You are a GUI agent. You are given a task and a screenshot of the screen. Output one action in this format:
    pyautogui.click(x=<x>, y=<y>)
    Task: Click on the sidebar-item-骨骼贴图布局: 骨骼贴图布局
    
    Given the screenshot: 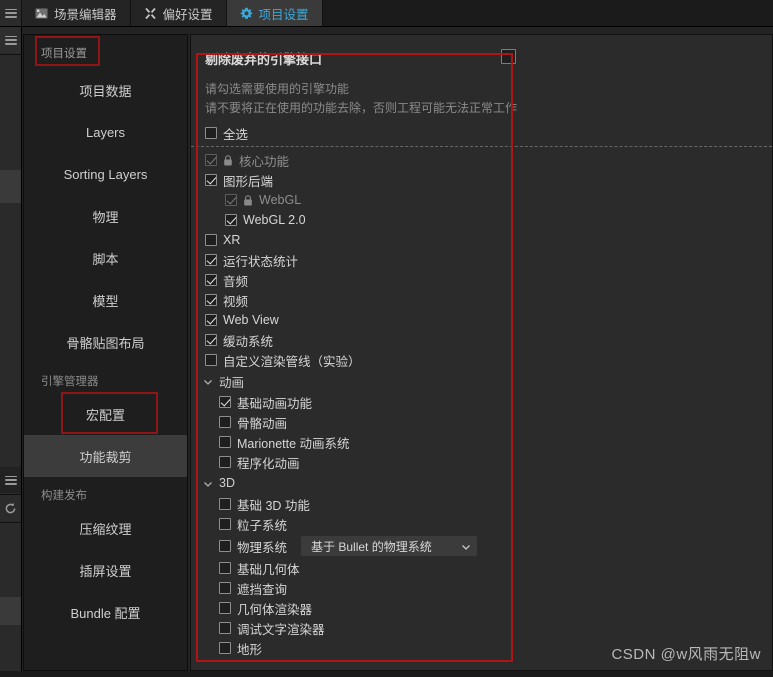 What is the action you would take?
    pyautogui.click(x=105, y=342)
    